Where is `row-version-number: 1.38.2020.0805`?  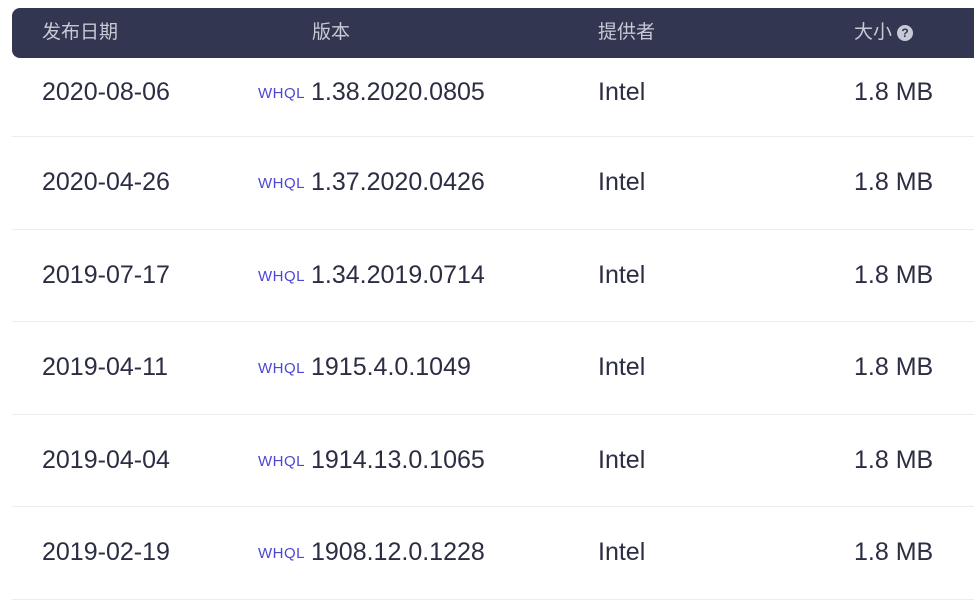
row-version-number: 1.38.2020.0805 is located at coordinates (398, 92).